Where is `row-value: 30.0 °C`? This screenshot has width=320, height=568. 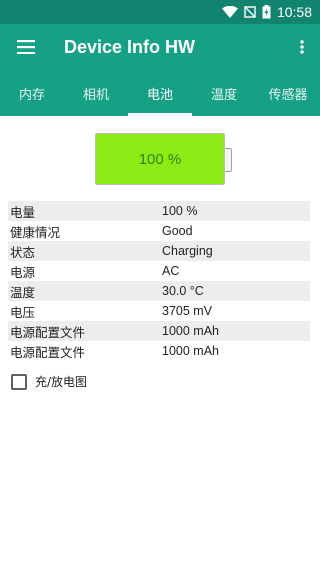
row-value: 30.0 °C is located at coordinates (235, 291).